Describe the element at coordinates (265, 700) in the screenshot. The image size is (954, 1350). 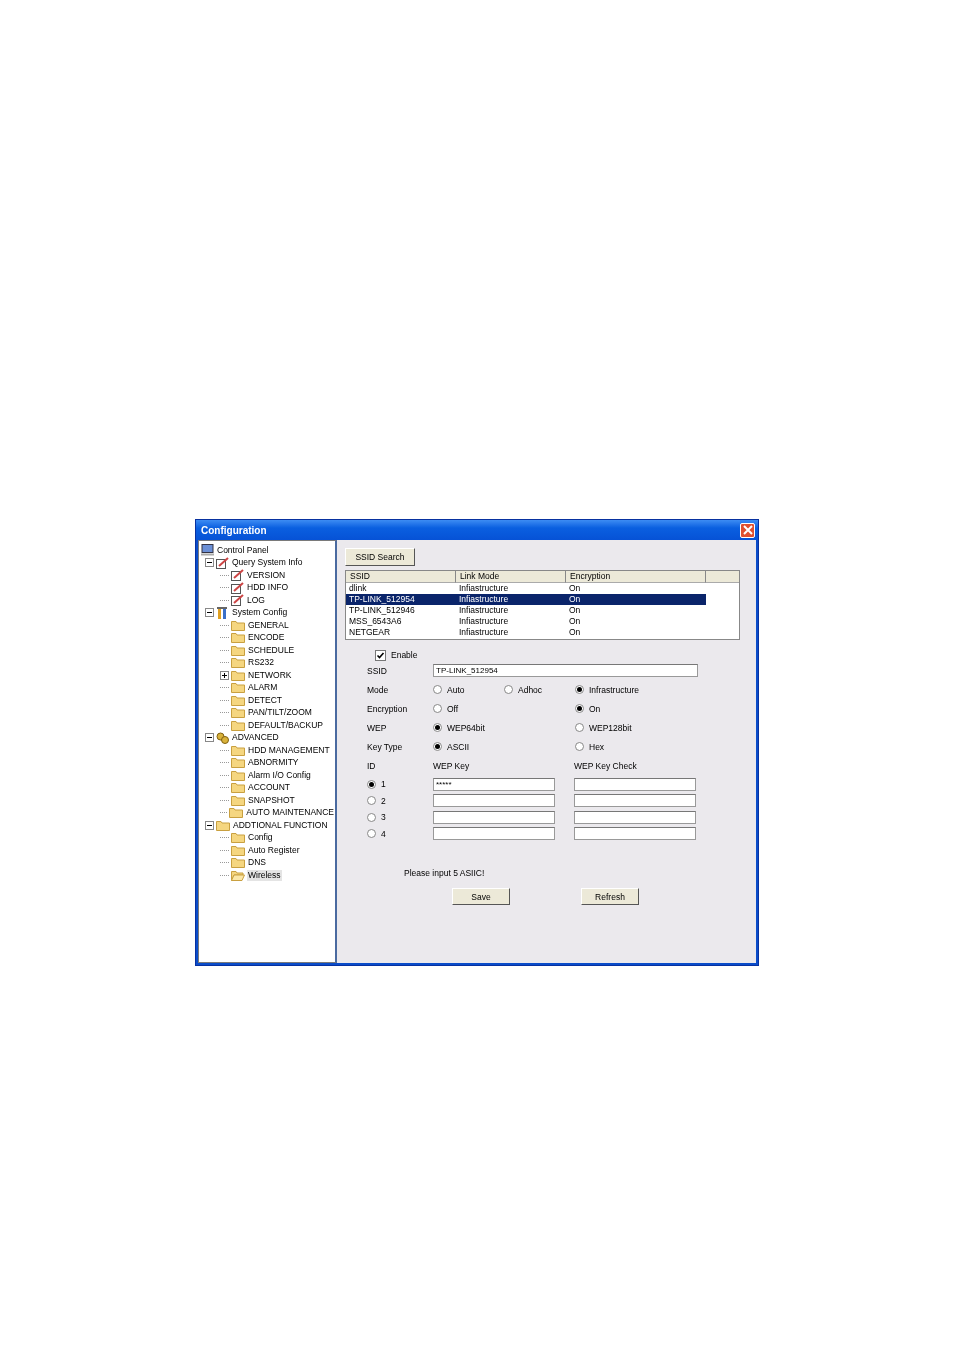
I see `tree-item: DETECT` at that location.